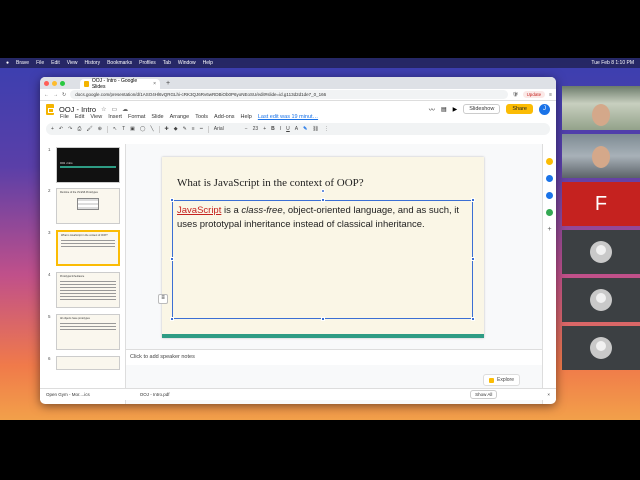 The height and width of the screenshot is (480, 640). Describe the element at coordinates (224, 117) in the screenshot. I see `menu-add-ons: Add-ons` at that location.